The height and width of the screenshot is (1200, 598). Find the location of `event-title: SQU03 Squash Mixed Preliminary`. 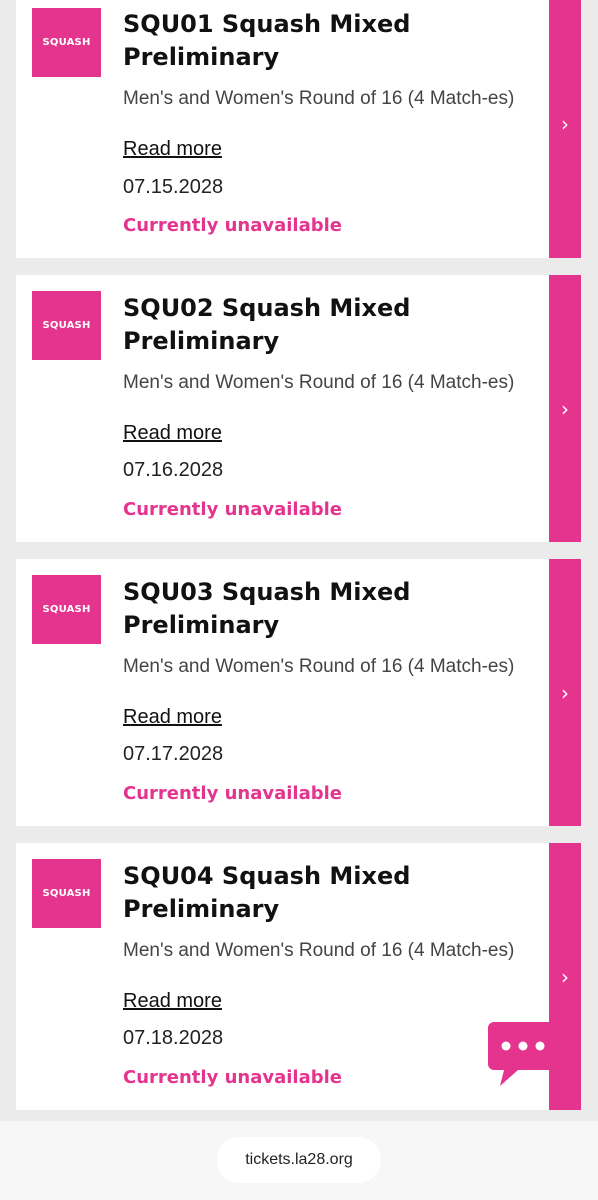

event-title: SQU03 Squash Mixed Preliminary is located at coordinates (267, 608).